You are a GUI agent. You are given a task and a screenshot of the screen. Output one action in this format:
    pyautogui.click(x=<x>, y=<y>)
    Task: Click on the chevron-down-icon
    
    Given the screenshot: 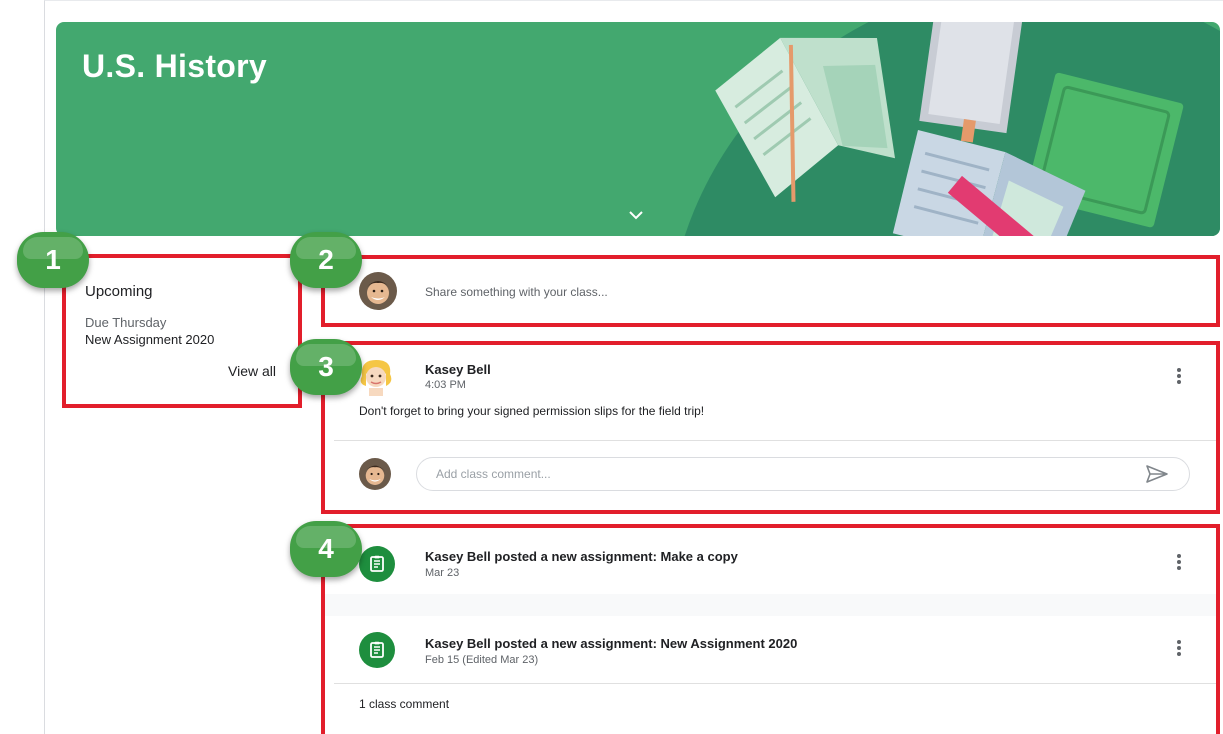 What is the action you would take?
    pyautogui.click(x=636, y=215)
    